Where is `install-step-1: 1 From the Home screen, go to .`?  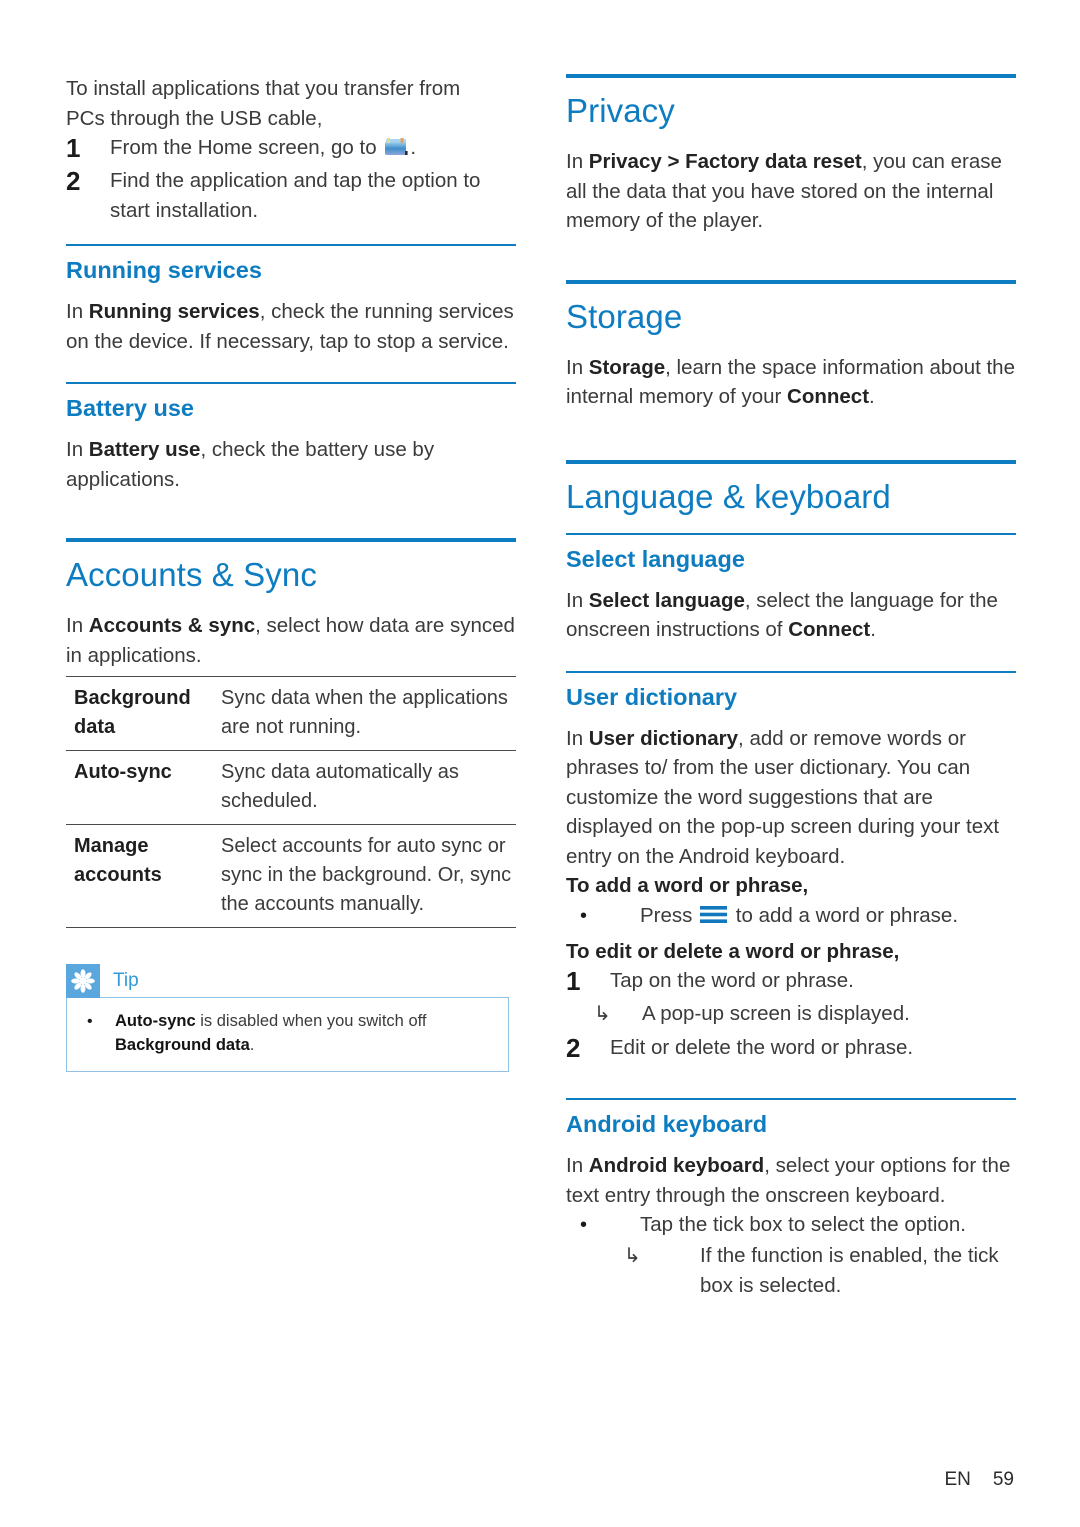 install-step-1: 1 From the Home screen, go to . is located at coordinates (291, 148).